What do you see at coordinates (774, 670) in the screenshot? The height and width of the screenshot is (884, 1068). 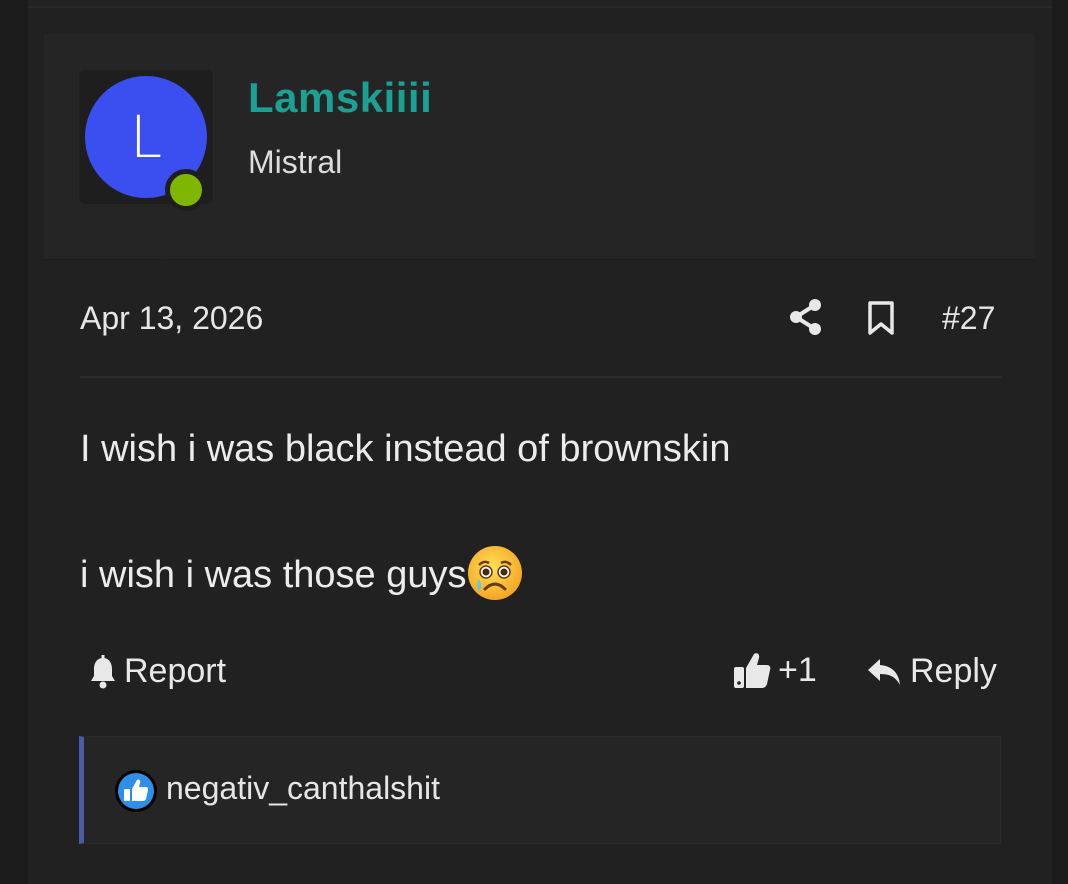 I see `like-button: +1` at bounding box center [774, 670].